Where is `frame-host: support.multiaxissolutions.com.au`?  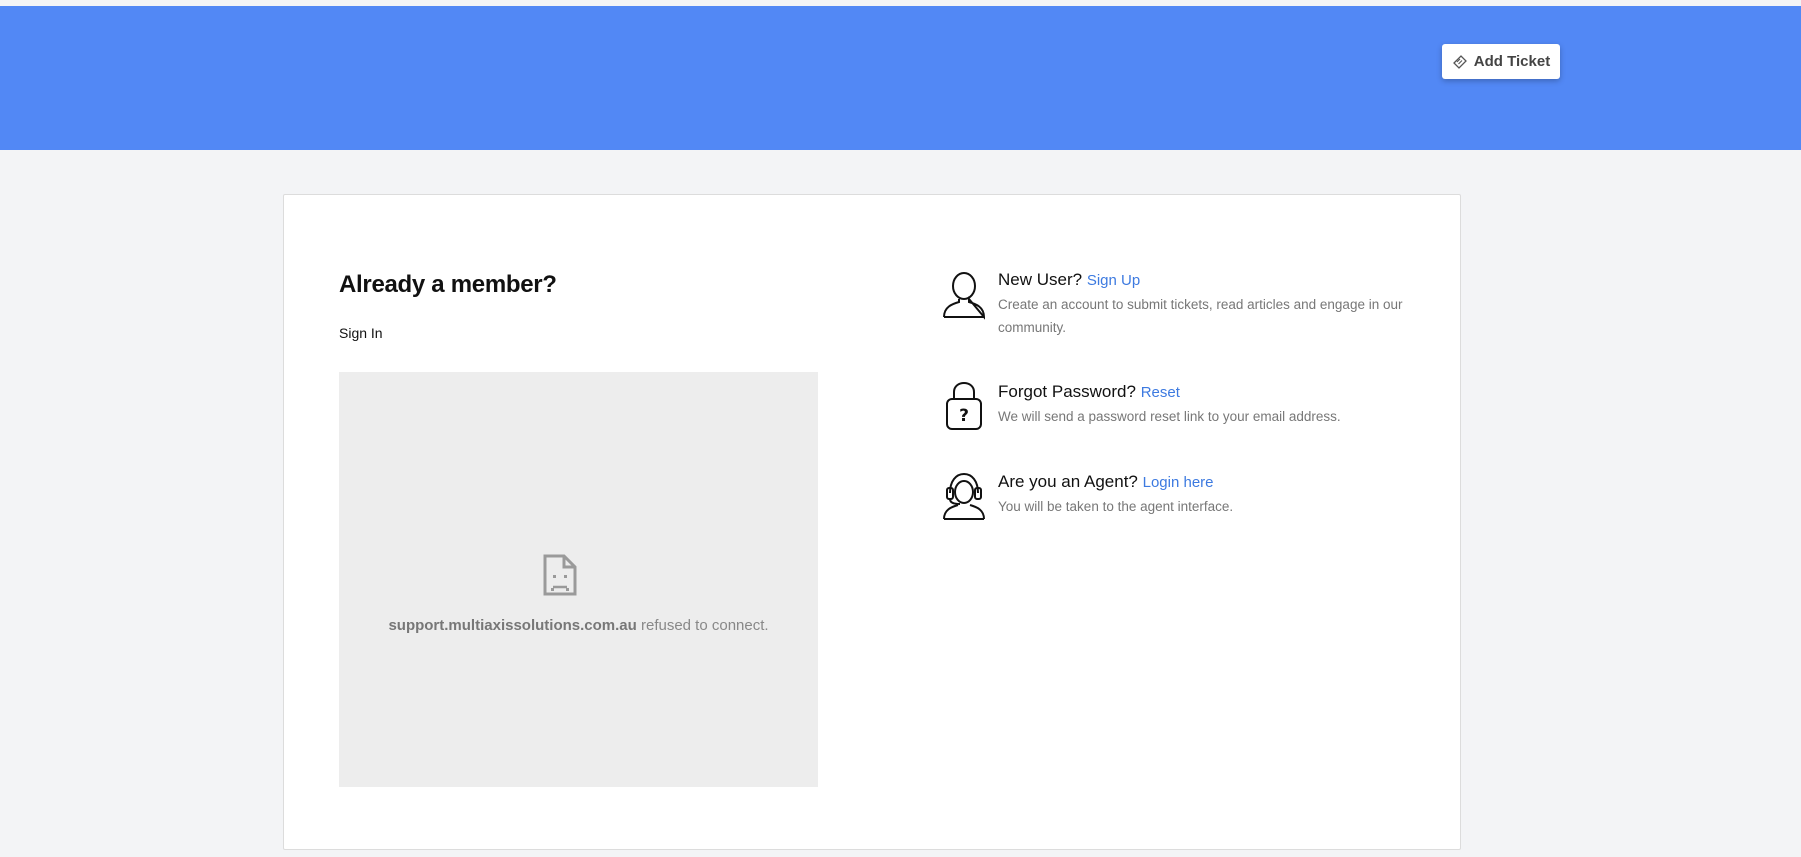
frame-host: support.multiaxissolutions.com.au is located at coordinates (512, 625).